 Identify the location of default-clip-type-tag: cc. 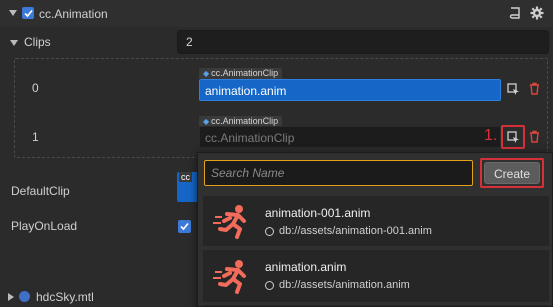
(185, 177).